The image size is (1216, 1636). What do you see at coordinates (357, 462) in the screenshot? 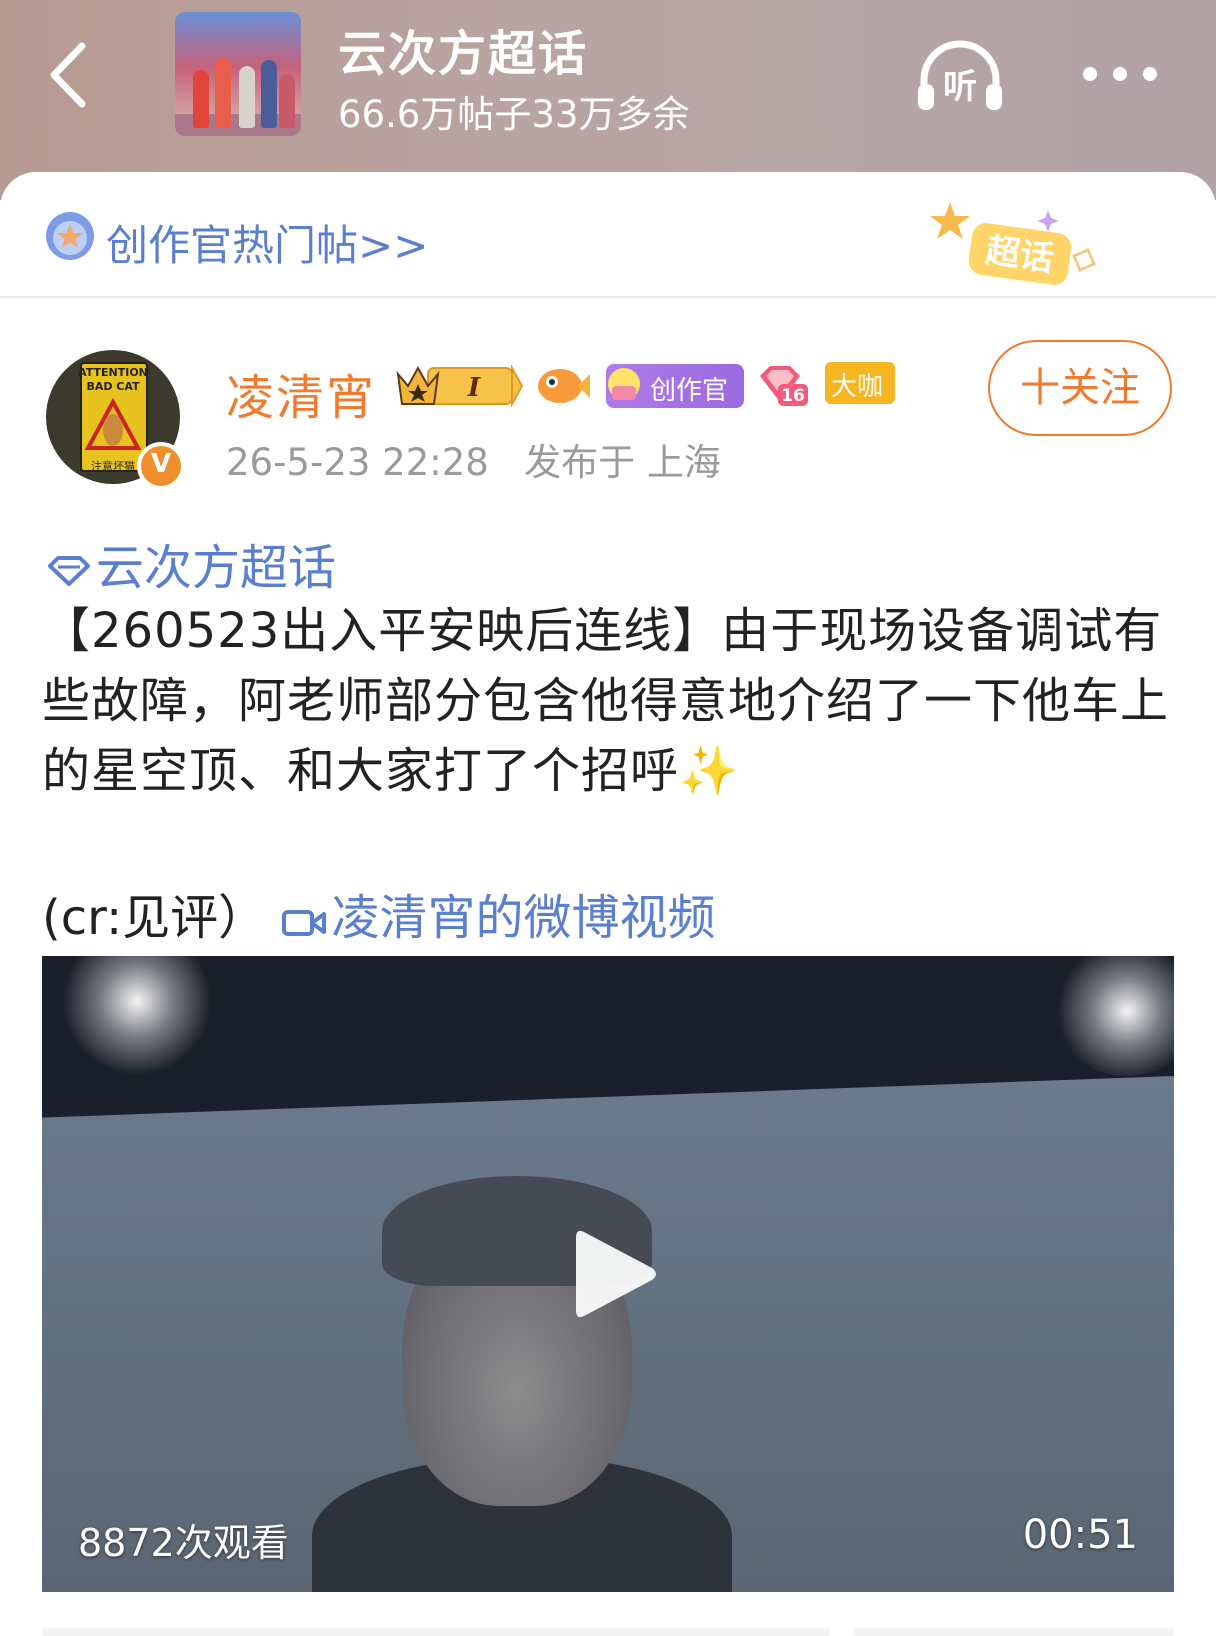
I see `post-timestamp: 26-5-23 22:28` at bounding box center [357, 462].